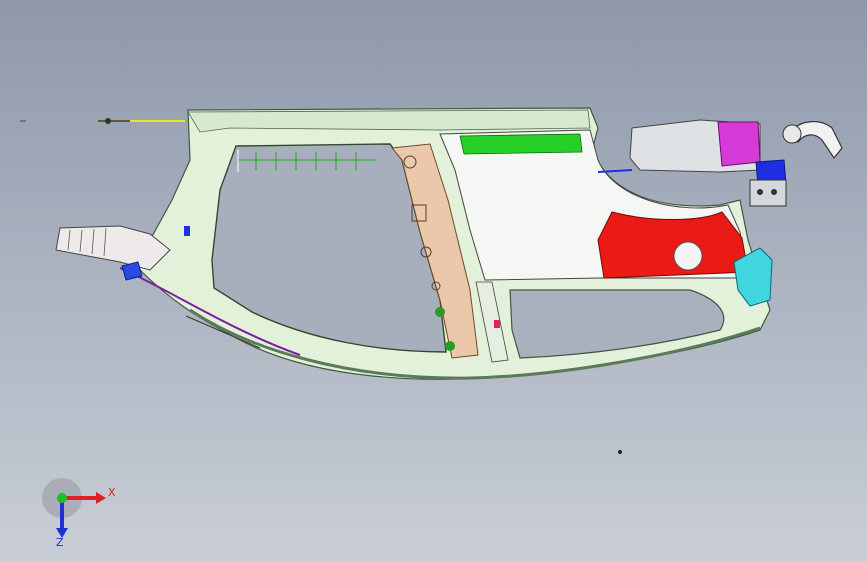 The height and width of the screenshot is (562, 867). What do you see at coordinates (112, 492) in the screenshot?
I see `x-axis-label: X` at bounding box center [112, 492].